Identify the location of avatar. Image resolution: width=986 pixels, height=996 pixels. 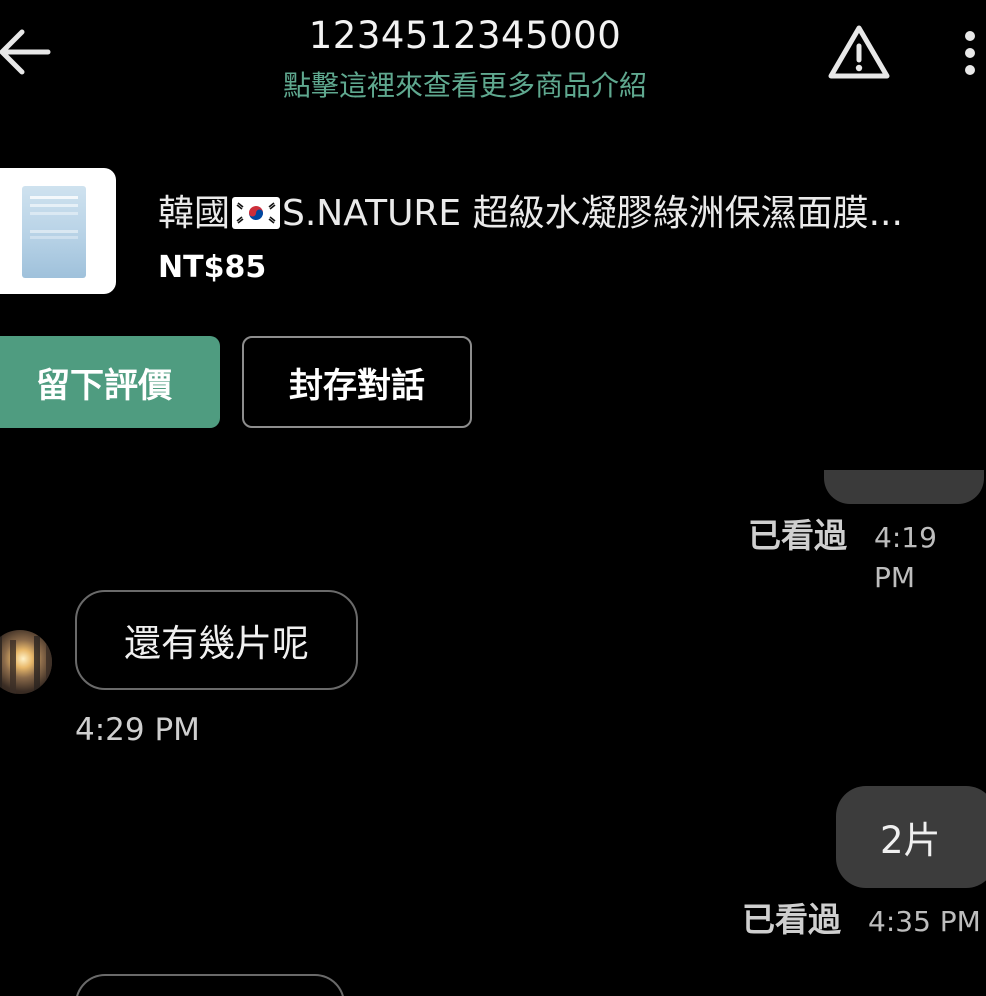
(26, 662).